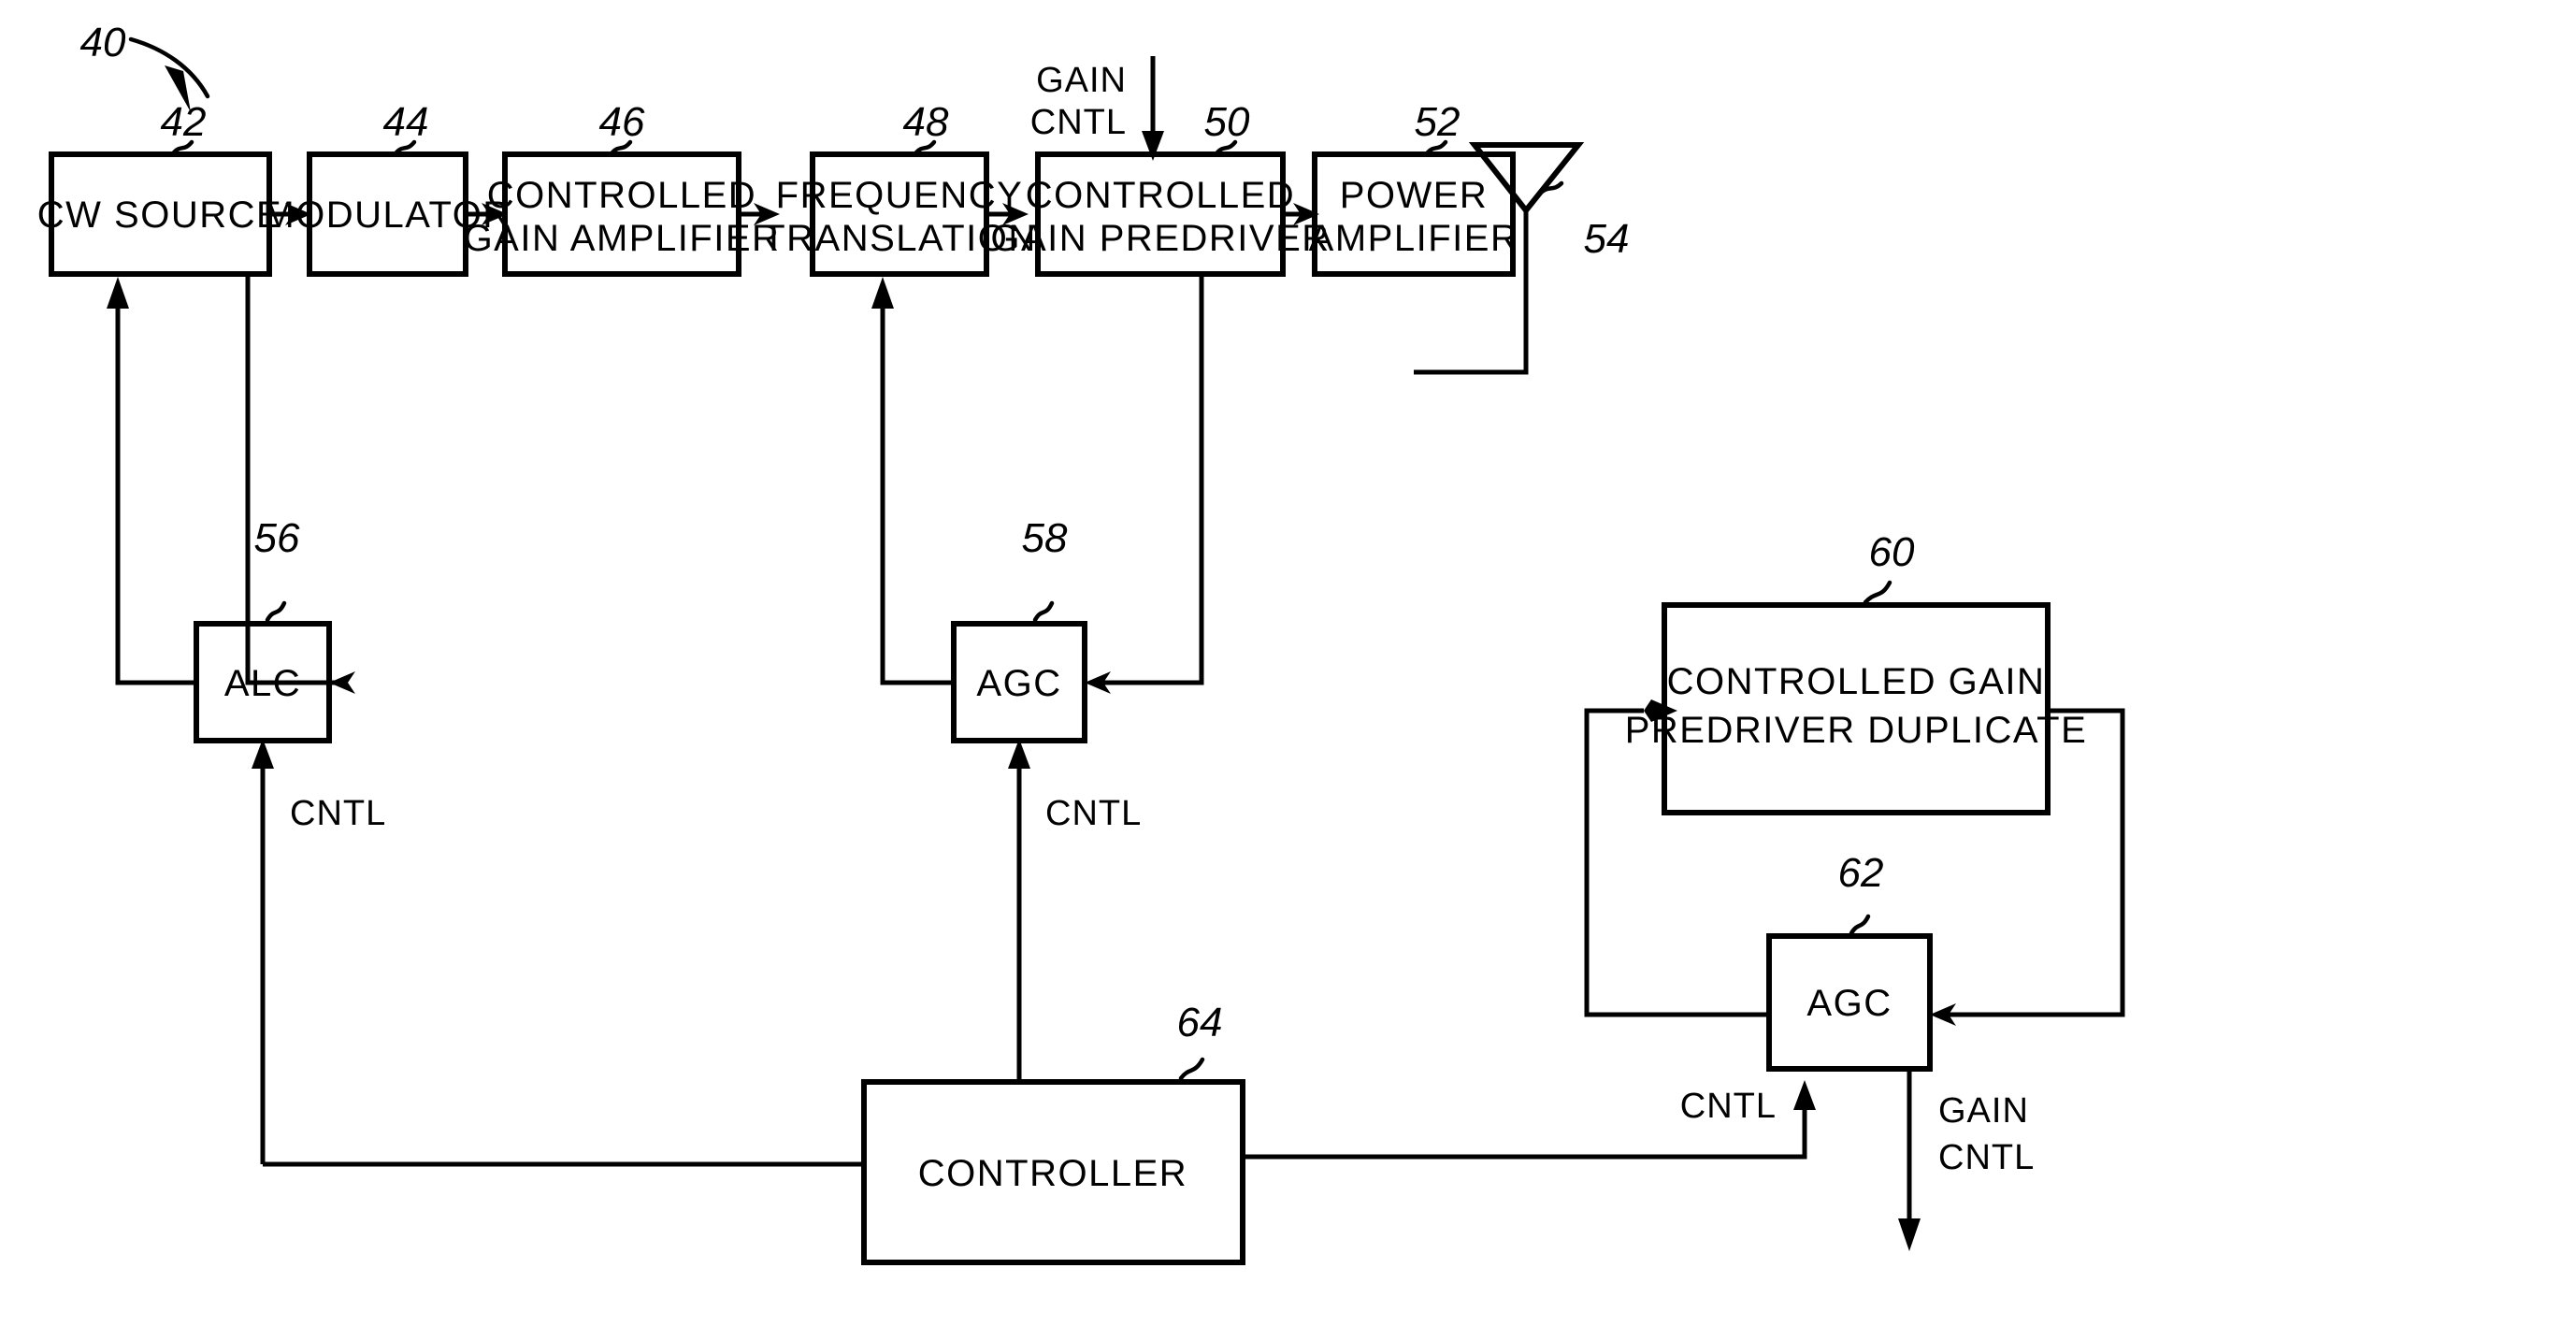  Describe the element at coordinates (103, 42) in the screenshot. I see `figure-ref-label: 40` at that location.